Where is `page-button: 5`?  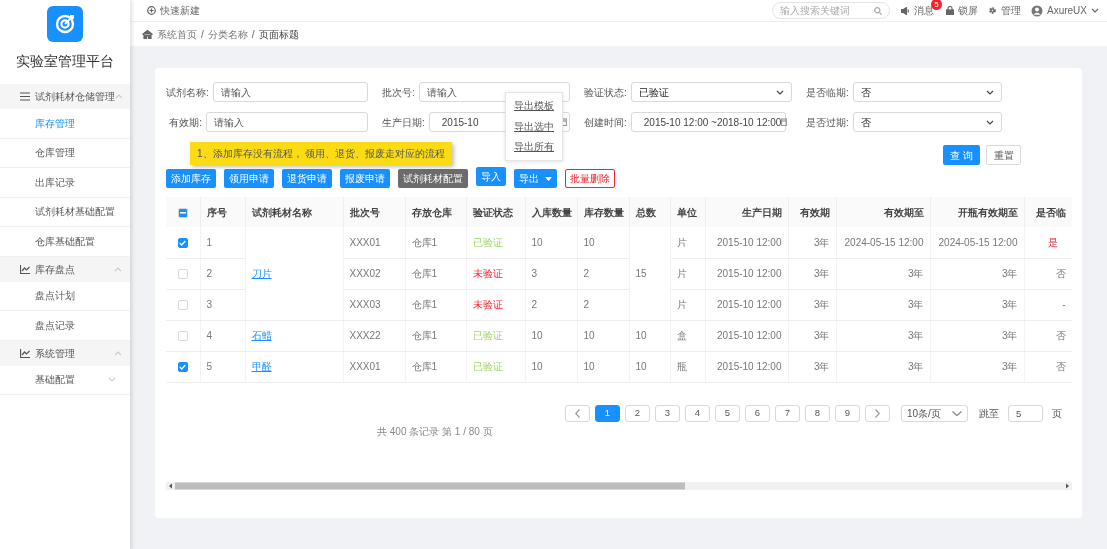 page-button: 5 is located at coordinates (727, 413).